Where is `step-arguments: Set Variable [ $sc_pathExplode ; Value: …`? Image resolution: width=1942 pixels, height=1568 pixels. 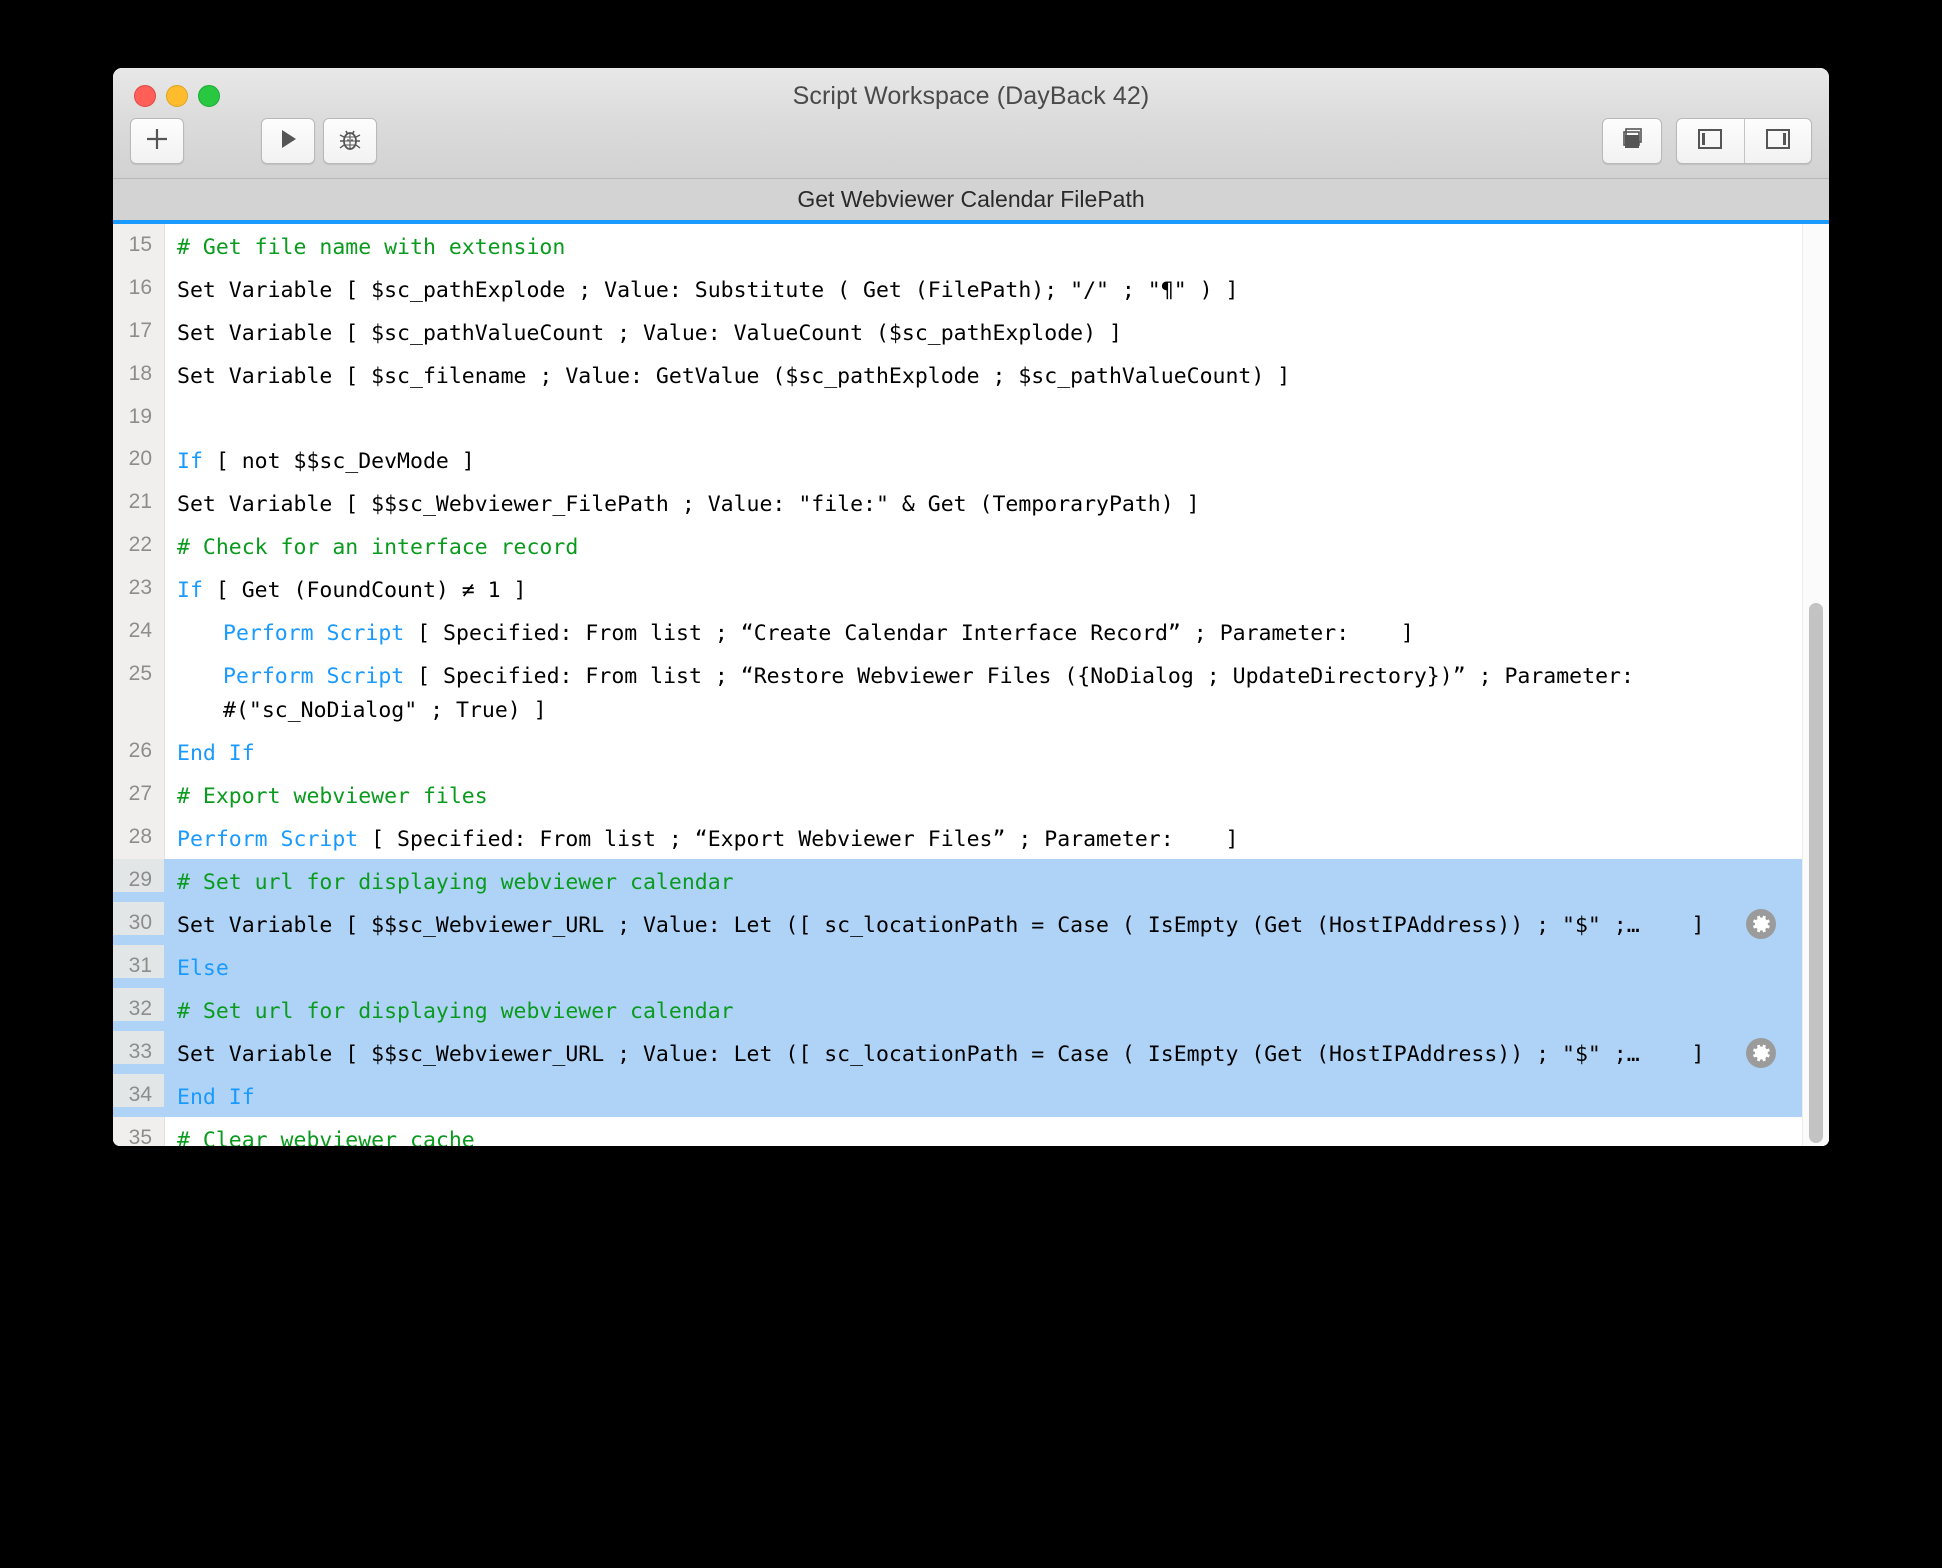
step-arguments: Set Variable [ $sc_pathExplode ; Value: … is located at coordinates (708, 290).